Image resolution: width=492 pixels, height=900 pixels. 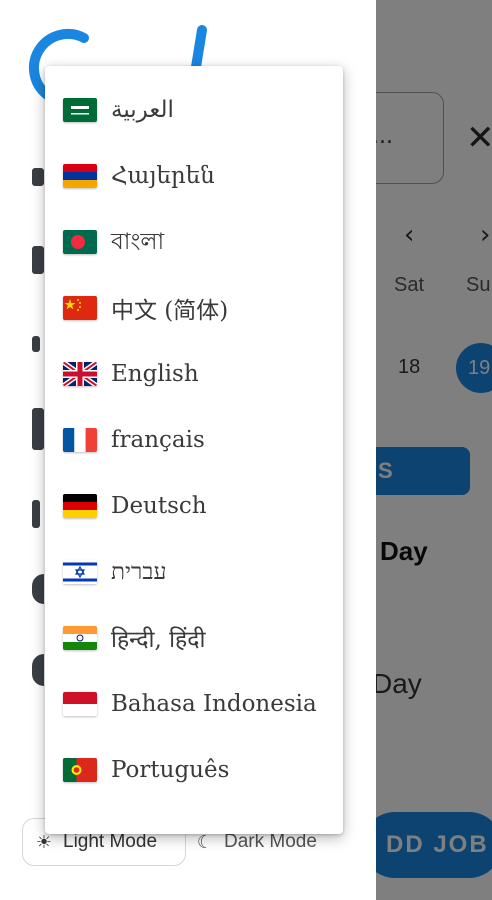 What do you see at coordinates (80, 374) in the screenshot?
I see `united-kingdom-flag-icon` at bounding box center [80, 374].